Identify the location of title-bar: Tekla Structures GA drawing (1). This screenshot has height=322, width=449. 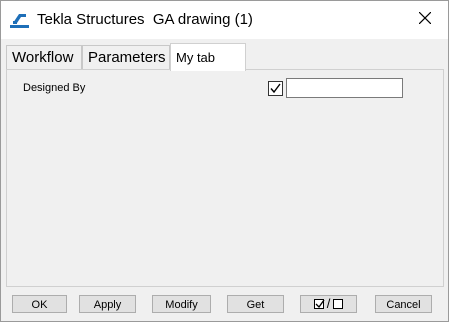
(224, 20).